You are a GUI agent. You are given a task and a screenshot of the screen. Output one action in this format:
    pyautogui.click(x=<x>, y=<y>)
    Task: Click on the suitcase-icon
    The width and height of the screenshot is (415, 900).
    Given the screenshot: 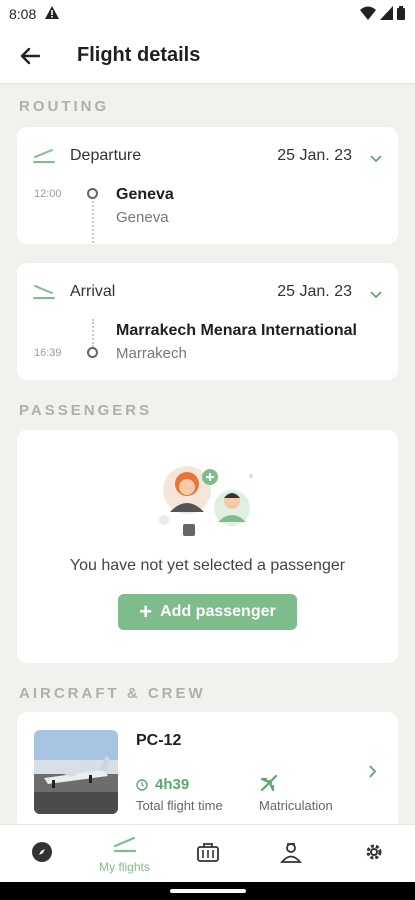 What is the action you would take?
    pyautogui.click(x=207, y=854)
    